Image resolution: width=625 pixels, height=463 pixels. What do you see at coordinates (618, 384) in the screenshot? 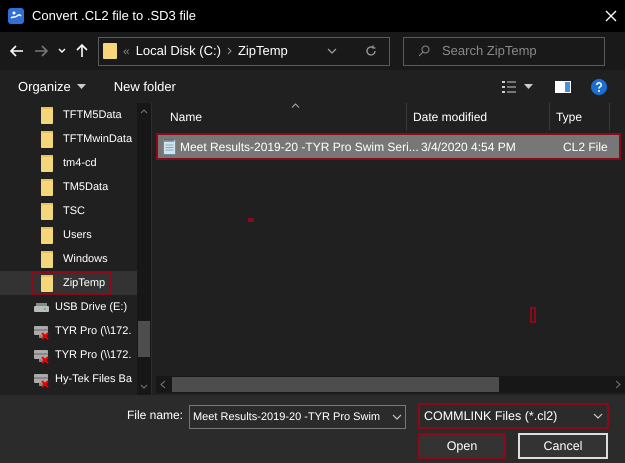
I see `scroll-right-icon` at bounding box center [618, 384].